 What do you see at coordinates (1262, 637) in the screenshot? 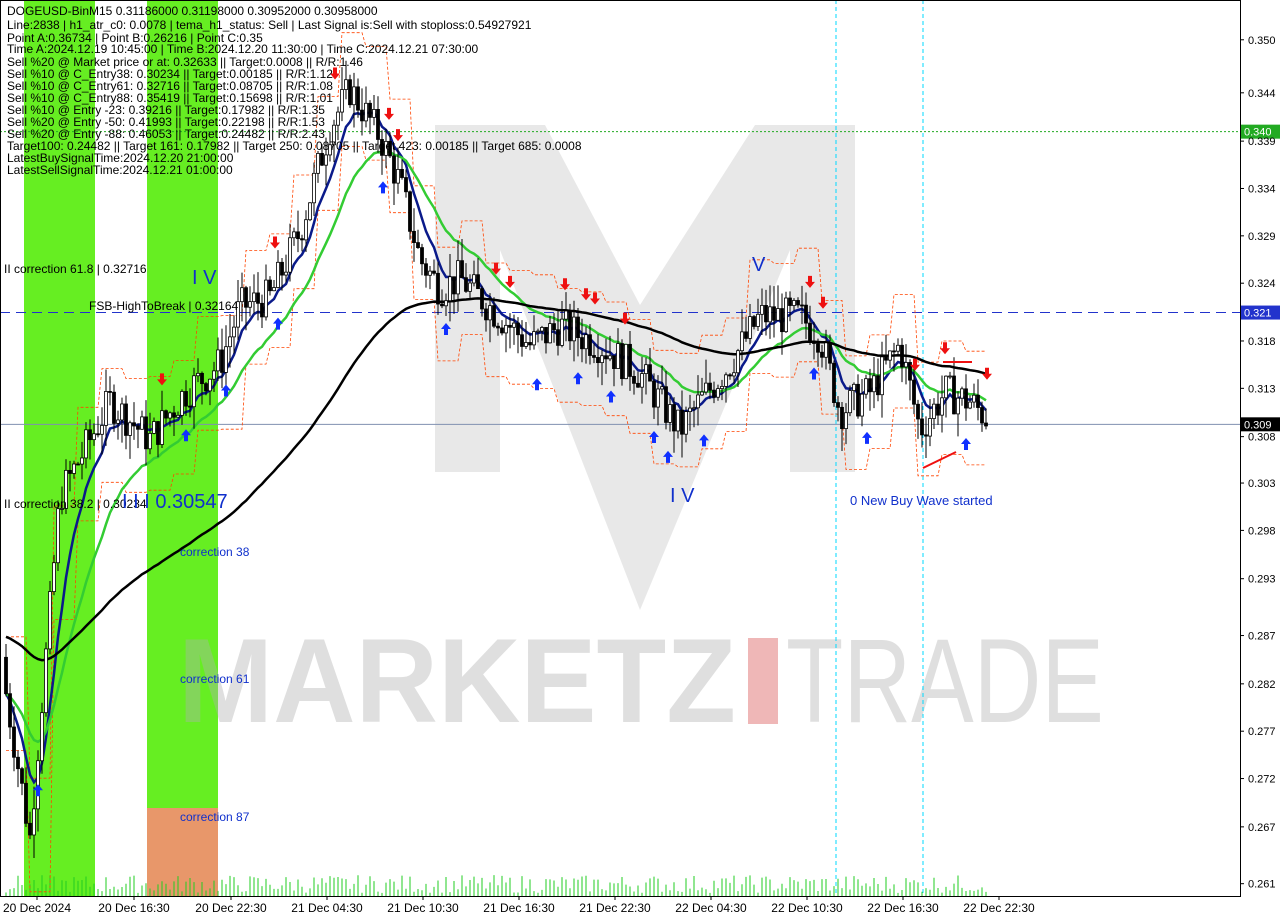
I see `y-tick-label: 0.287` at bounding box center [1262, 637].